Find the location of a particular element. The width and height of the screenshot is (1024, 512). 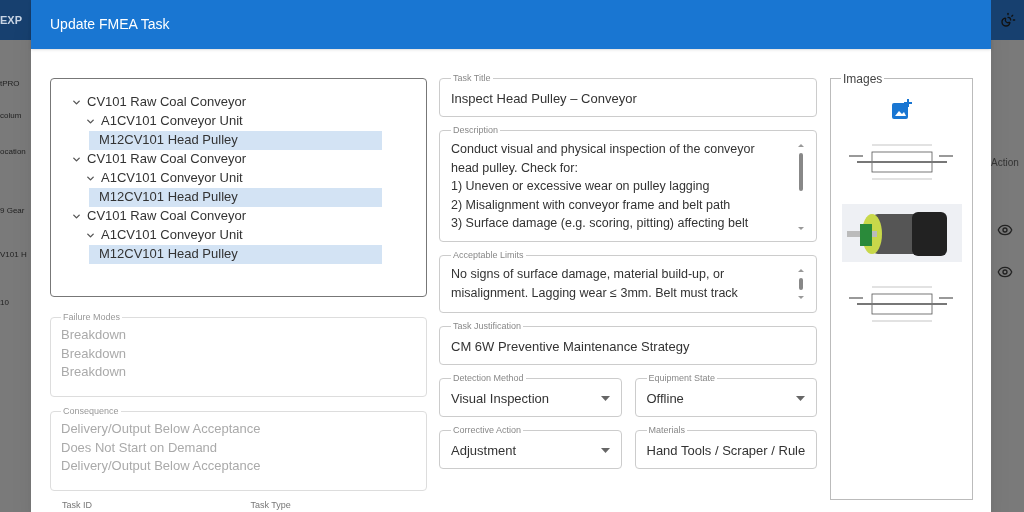

field-value: CM 6W Preventive Maintenance Strategy is located at coordinates (571, 347).